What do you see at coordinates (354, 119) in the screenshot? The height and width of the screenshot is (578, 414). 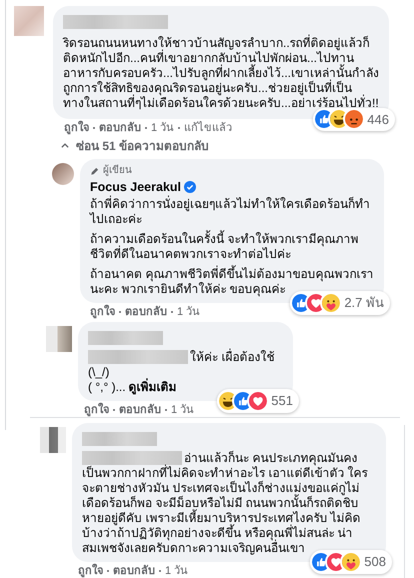 I see `reaction-summary: 446` at bounding box center [354, 119].